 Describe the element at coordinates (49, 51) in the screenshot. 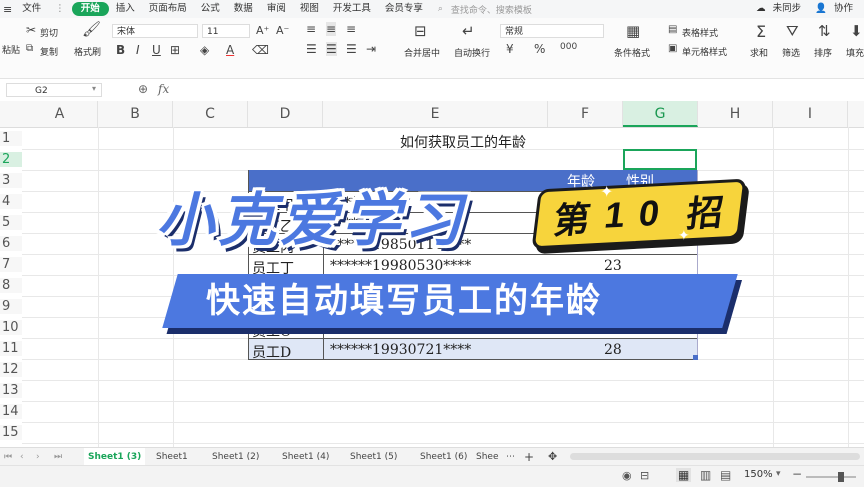

I see `copy-button: 复制` at that location.